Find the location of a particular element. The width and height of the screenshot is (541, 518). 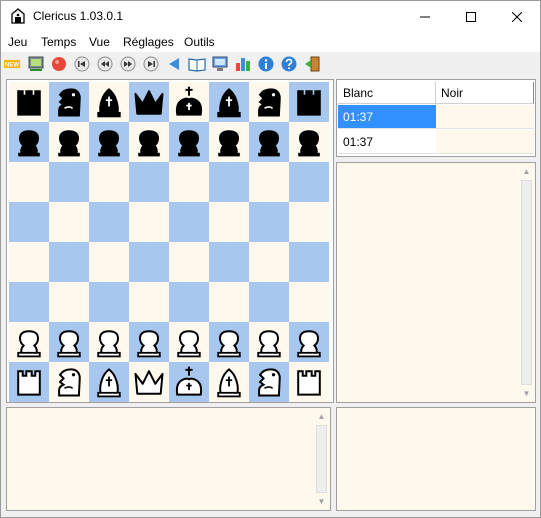

square-e3 is located at coordinates (189, 302).